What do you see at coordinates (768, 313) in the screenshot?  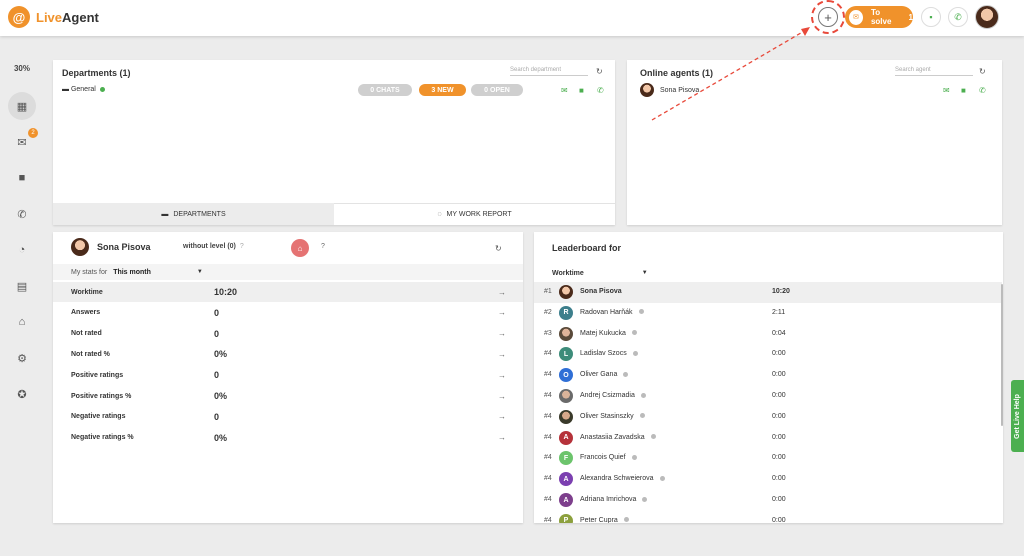 I see `leaderboard-row: #2 R Radovan Harňák 2:11` at bounding box center [768, 313].